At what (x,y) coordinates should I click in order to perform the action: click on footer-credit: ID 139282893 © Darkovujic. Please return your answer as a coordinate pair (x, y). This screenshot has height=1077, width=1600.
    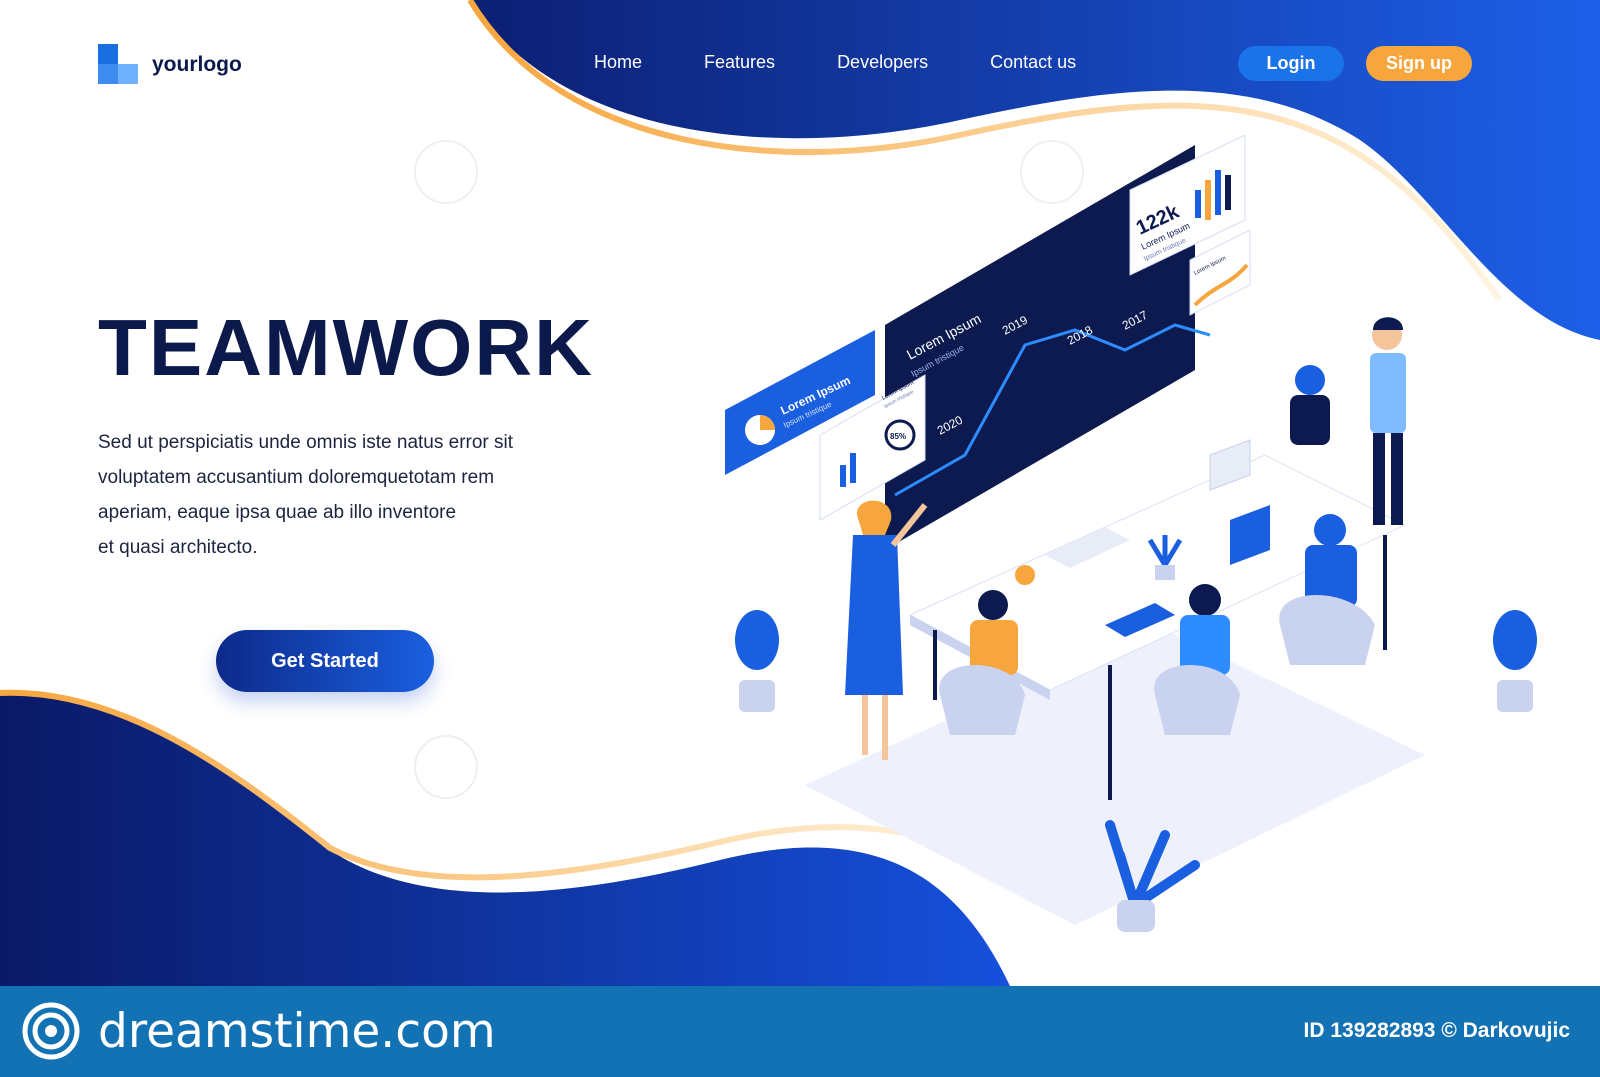
    Looking at the image, I should click on (1436, 1030).